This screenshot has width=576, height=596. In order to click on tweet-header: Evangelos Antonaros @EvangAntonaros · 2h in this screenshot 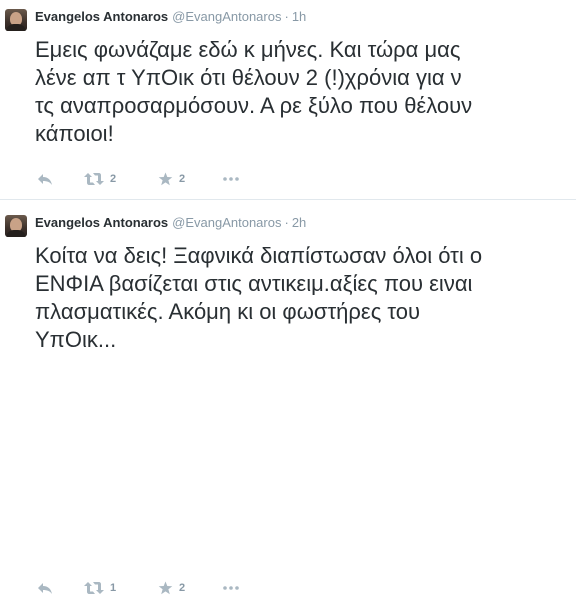, I will do `click(170, 223)`.